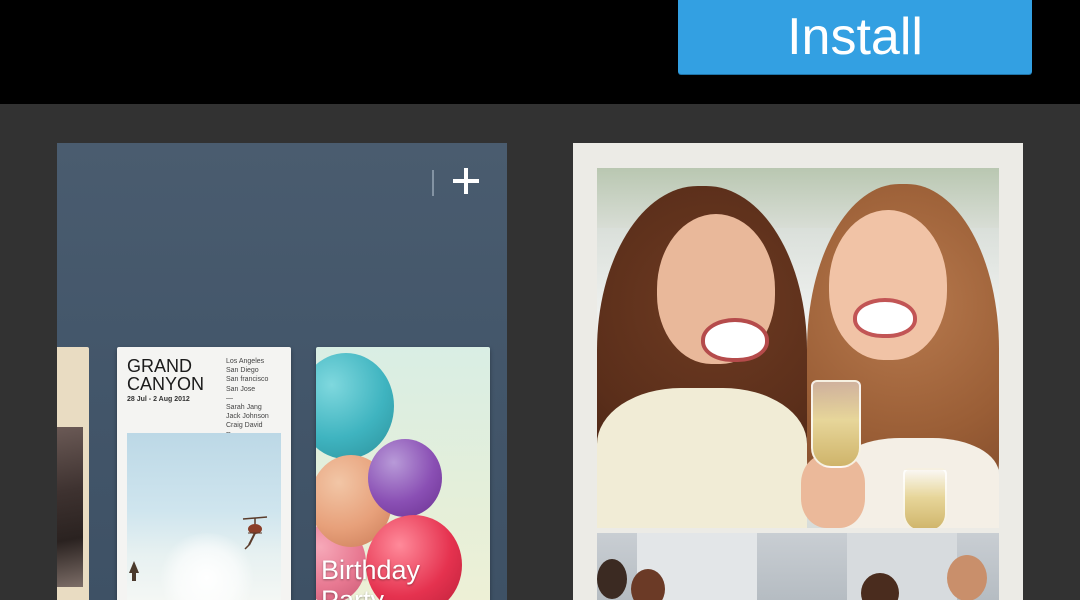 The image size is (1080, 600). I want to click on person-right-smile, so click(885, 318).